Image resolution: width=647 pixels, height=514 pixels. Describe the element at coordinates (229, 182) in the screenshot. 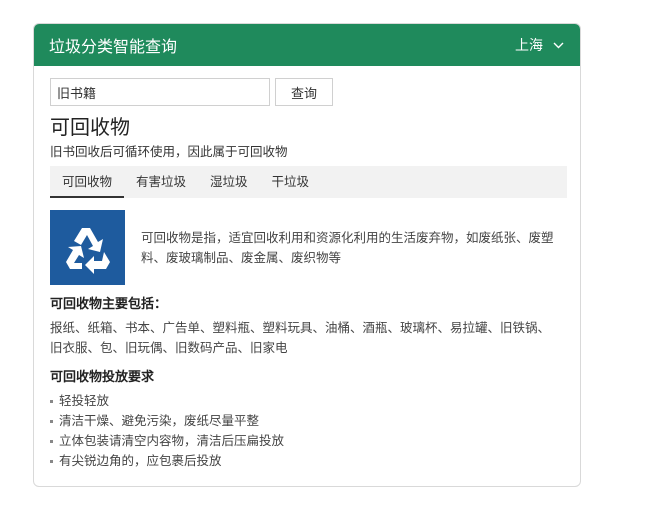

I see `tab-wet: 湿垃圾` at that location.